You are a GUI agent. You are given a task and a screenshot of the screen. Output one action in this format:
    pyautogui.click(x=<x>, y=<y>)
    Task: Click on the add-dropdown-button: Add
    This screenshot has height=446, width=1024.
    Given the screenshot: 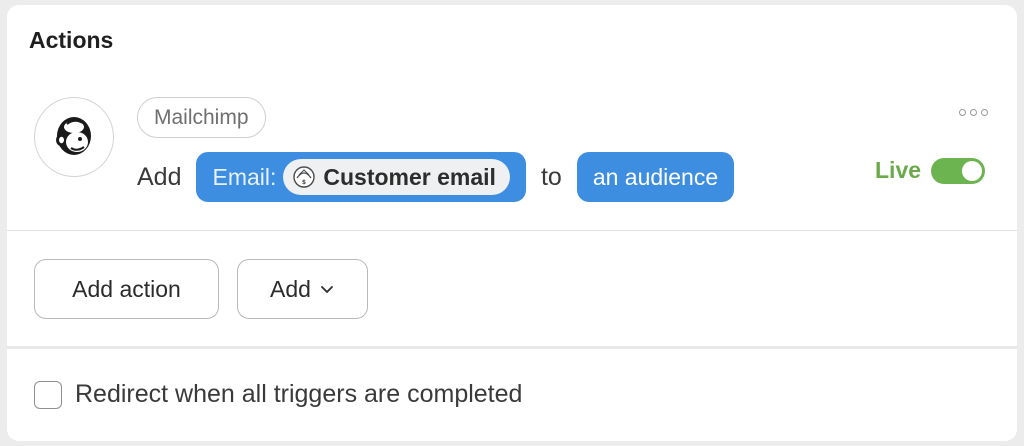 What is the action you would take?
    pyautogui.click(x=302, y=289)
    